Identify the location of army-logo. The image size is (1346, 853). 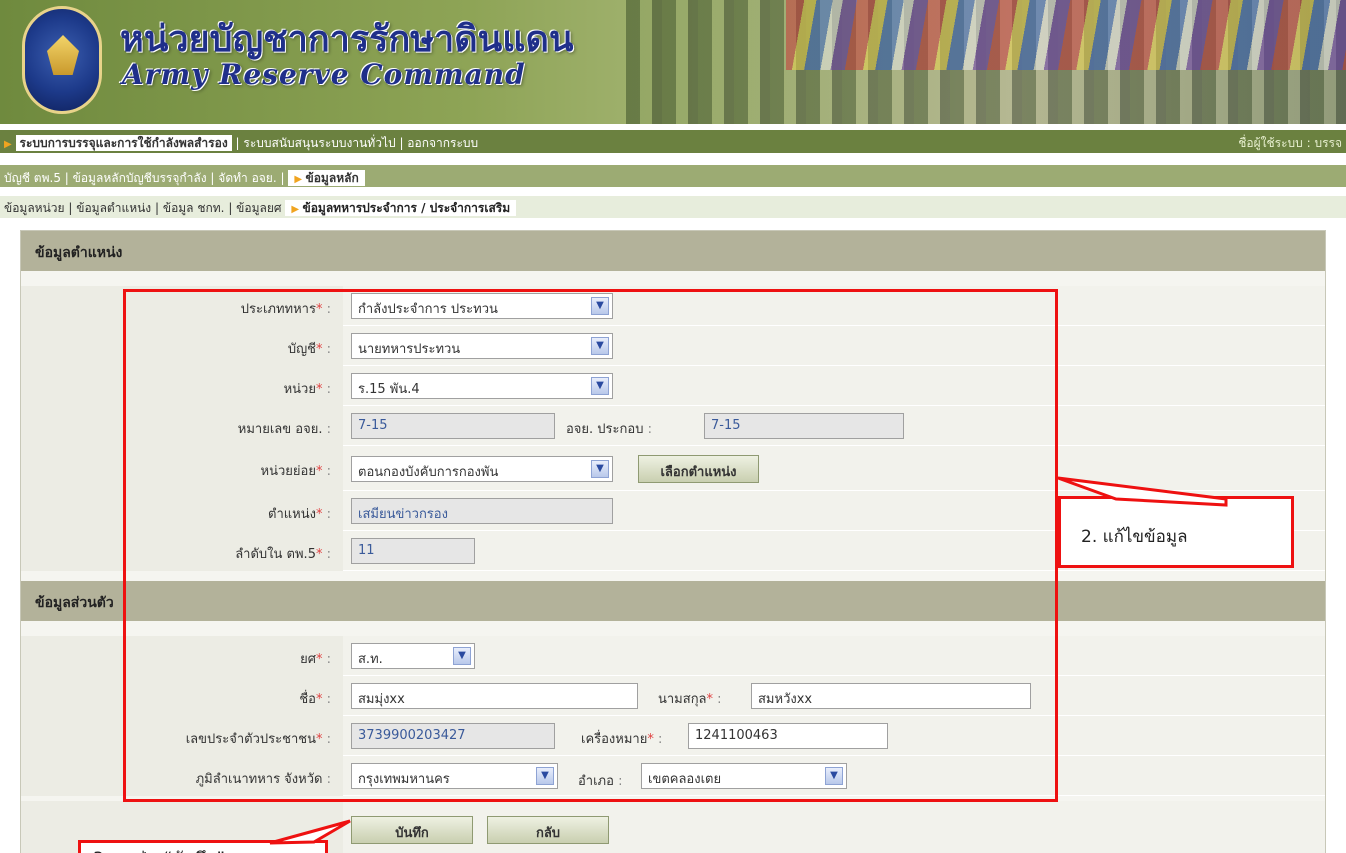
(62, 60).